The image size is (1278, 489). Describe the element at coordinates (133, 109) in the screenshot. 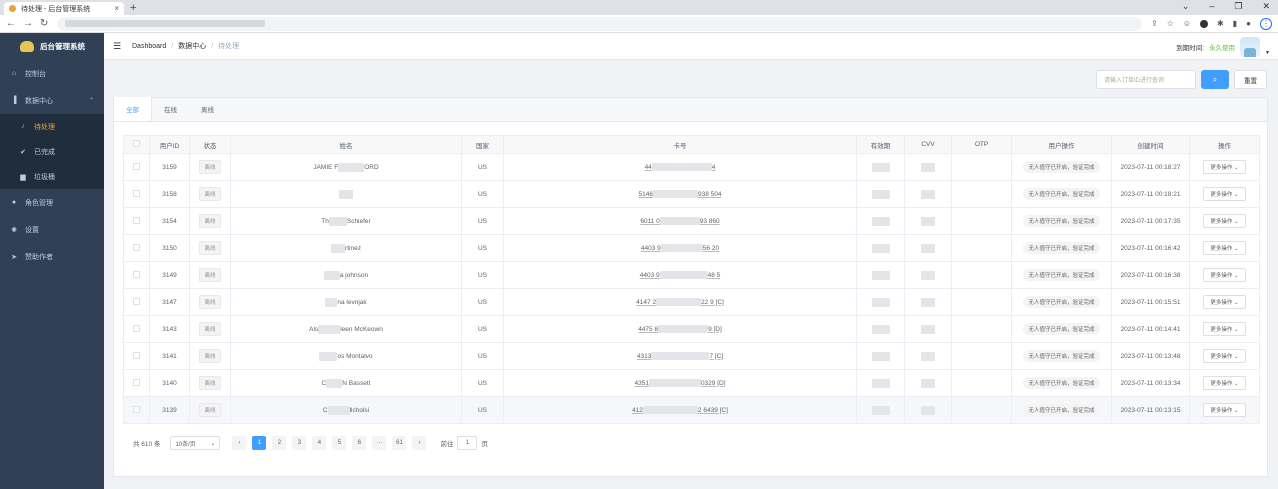

I see `tab-all: 全部` at that location.